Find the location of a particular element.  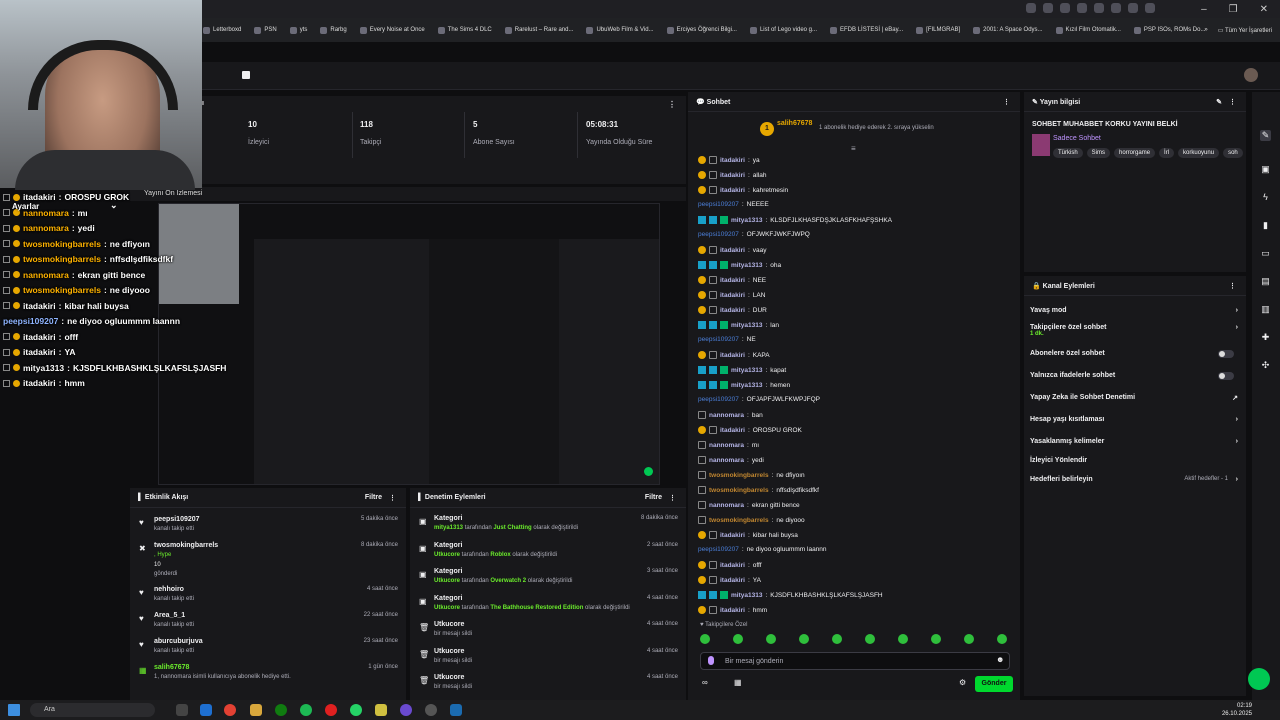

mod-tools-icon: ▦ is located at coordinates (738, 682).